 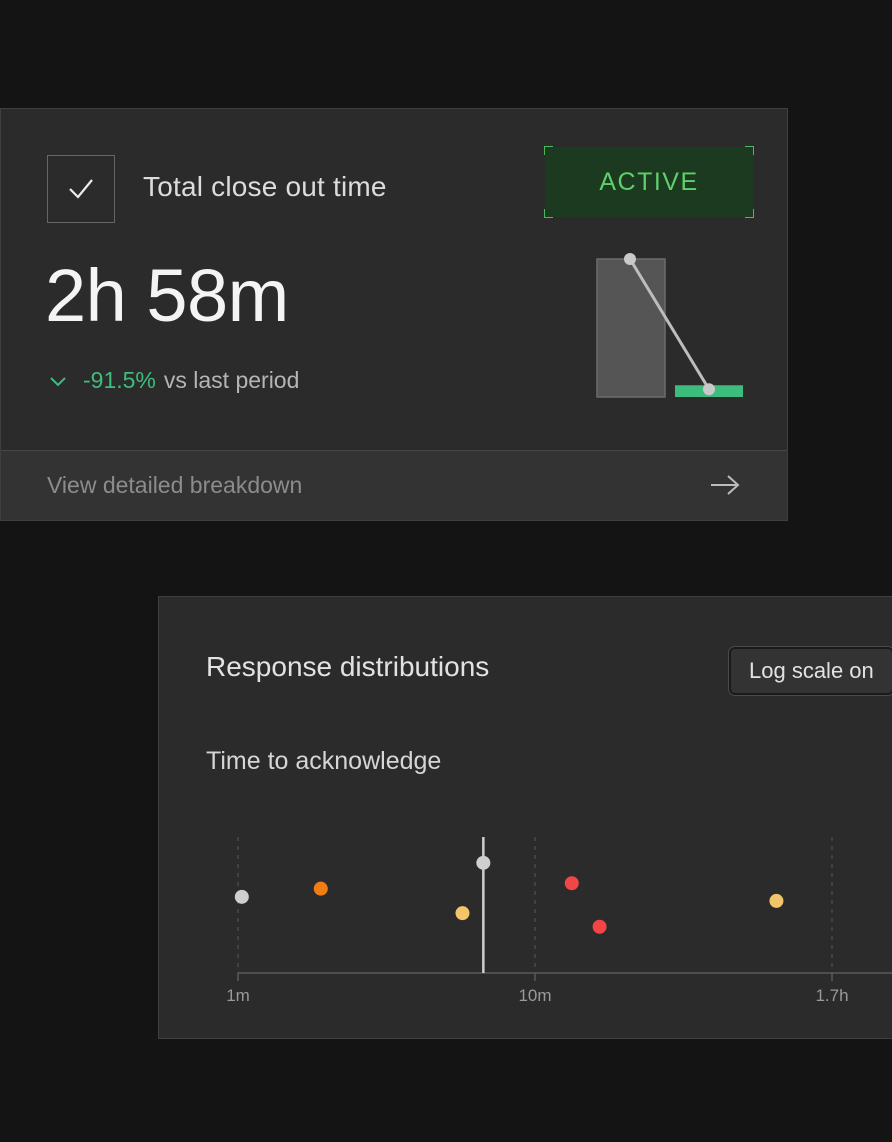 I want to click on current-point, so click(x=709, y=389).